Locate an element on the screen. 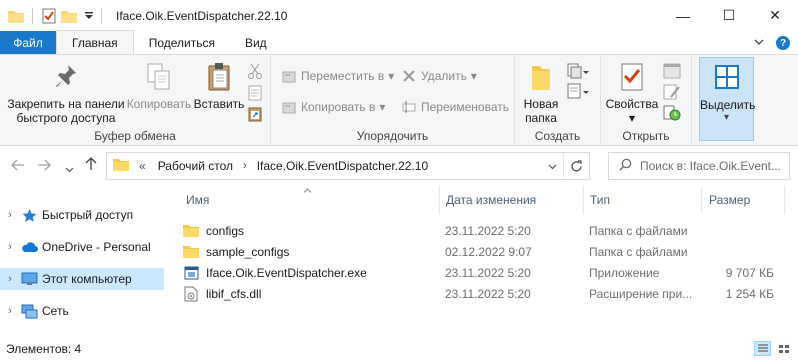 This screenshot has width=798, height=360. copy-icon is located at coordinates (159, 77).